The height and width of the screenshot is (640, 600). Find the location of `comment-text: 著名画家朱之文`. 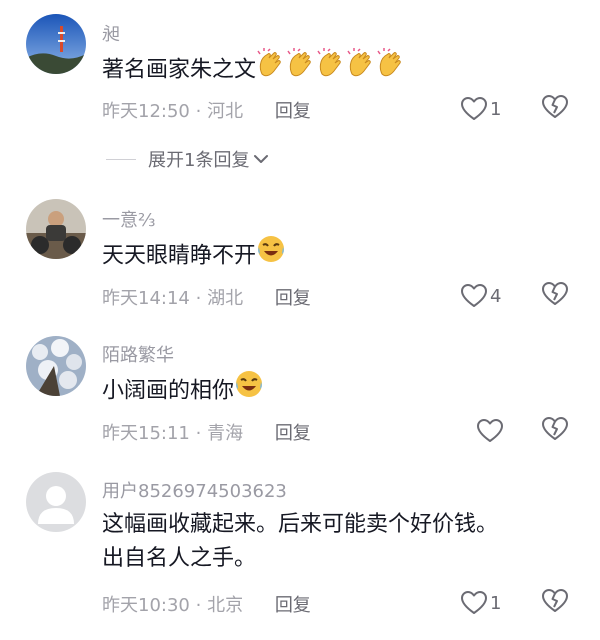

comment-text: 著名画家朱之文 is located at coordinates (254, 68).